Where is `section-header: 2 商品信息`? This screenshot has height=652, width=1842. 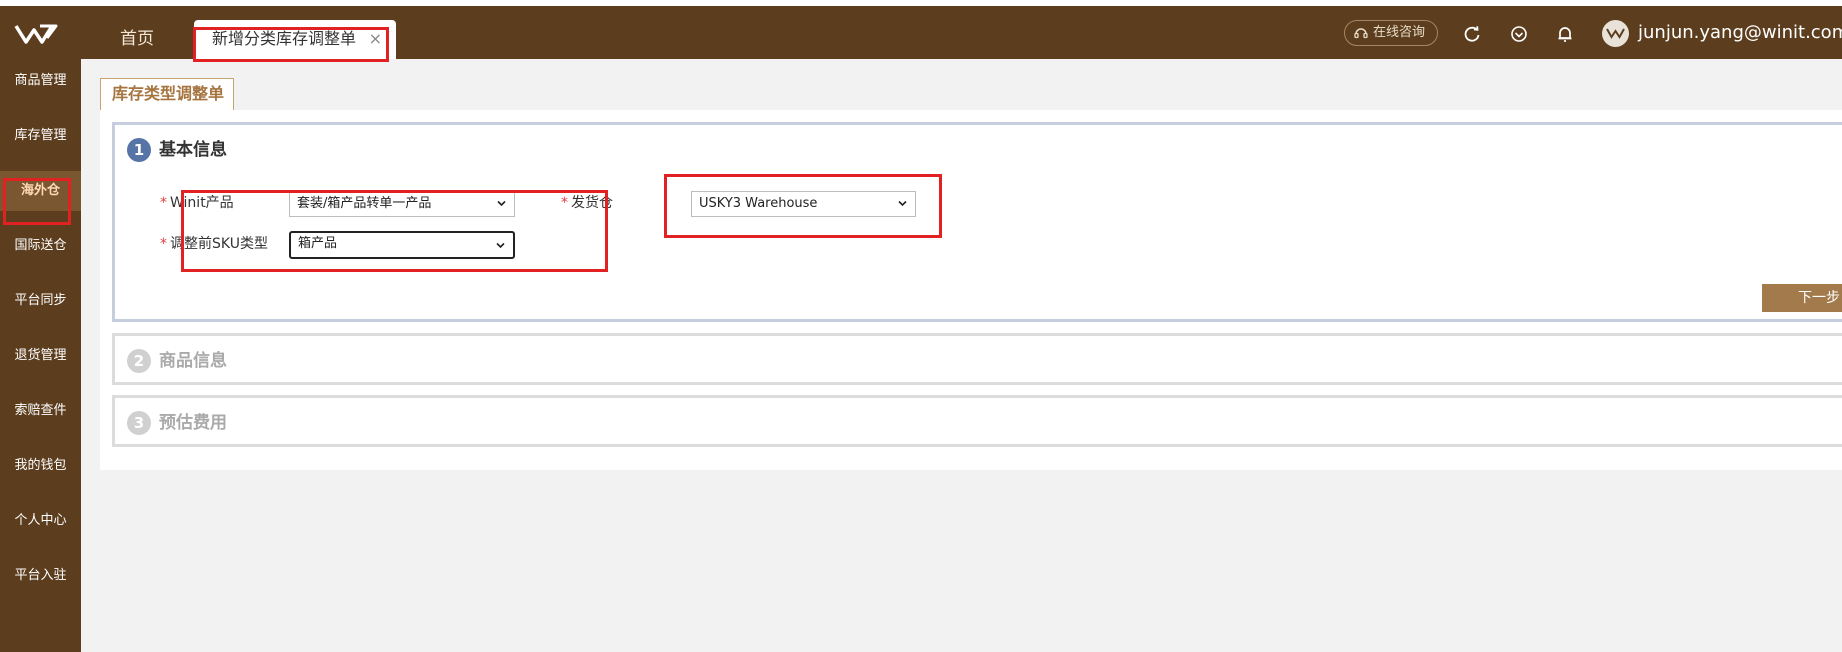
section-header: 2 商品信息 is located at coordinates (177, 361).